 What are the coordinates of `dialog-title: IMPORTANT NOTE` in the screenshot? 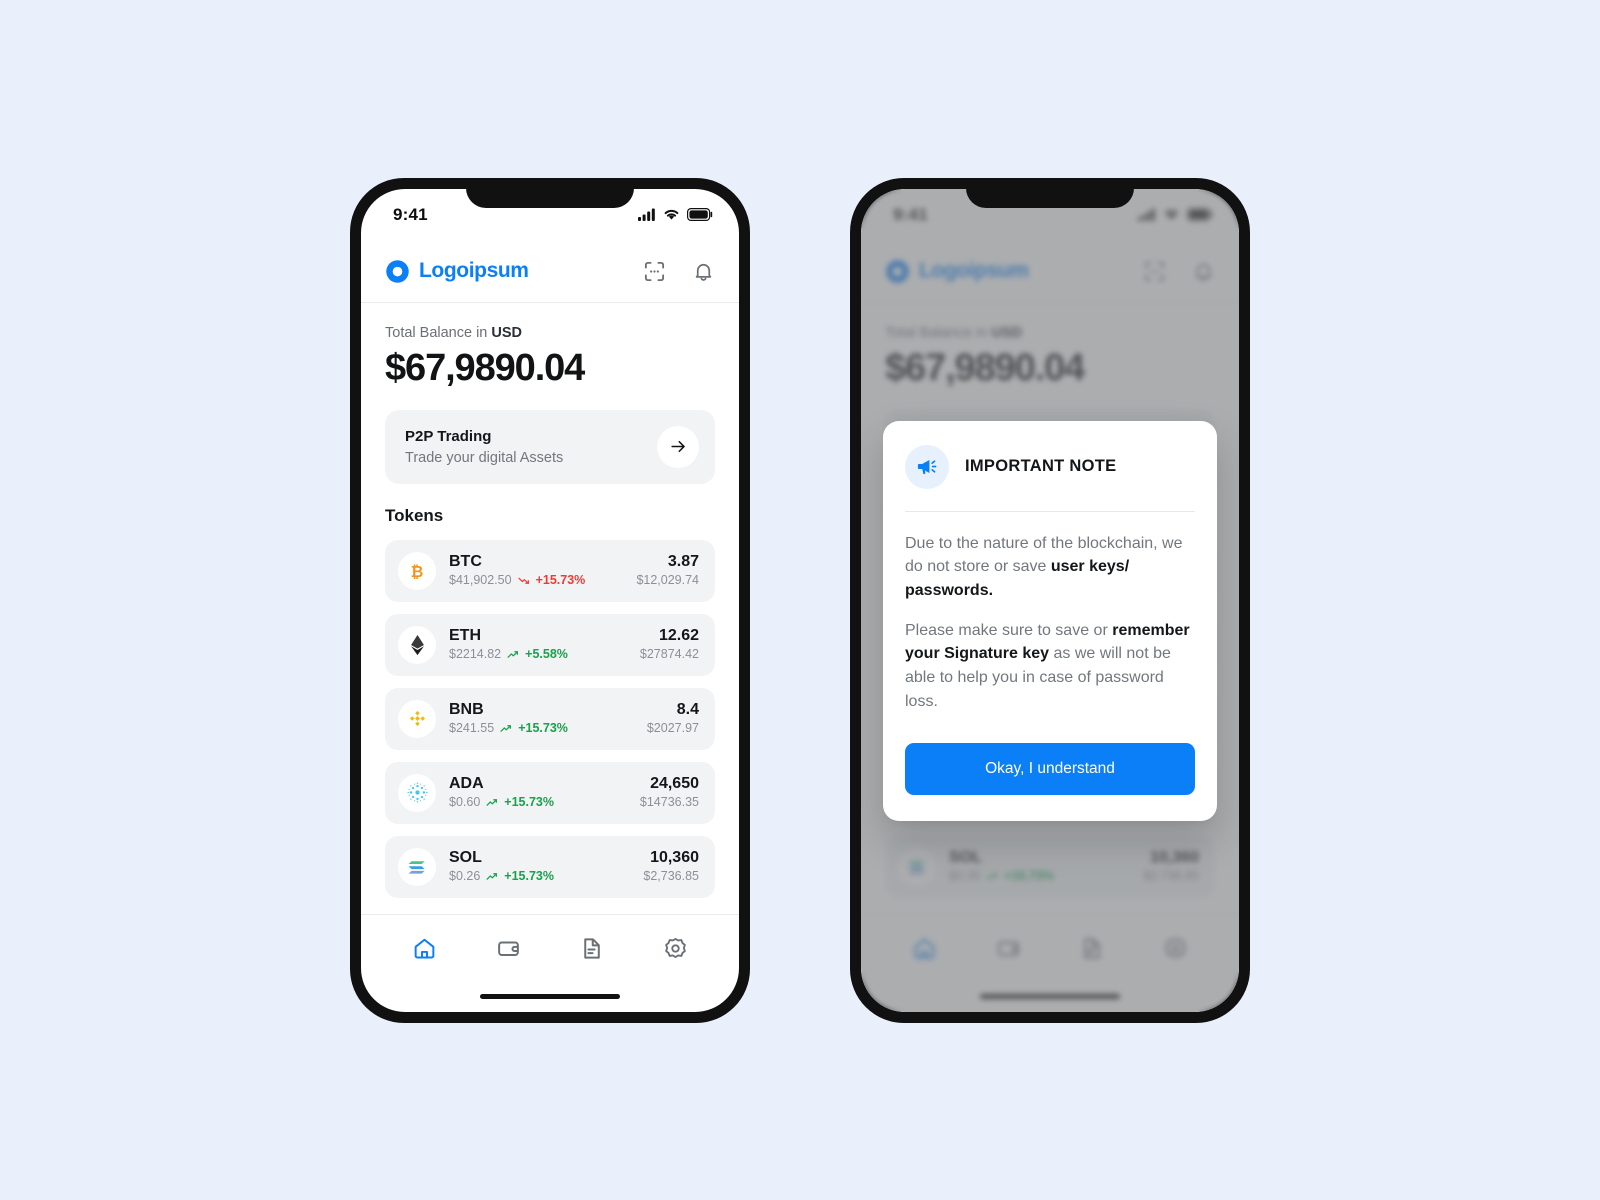 It's located at (1041, 466).